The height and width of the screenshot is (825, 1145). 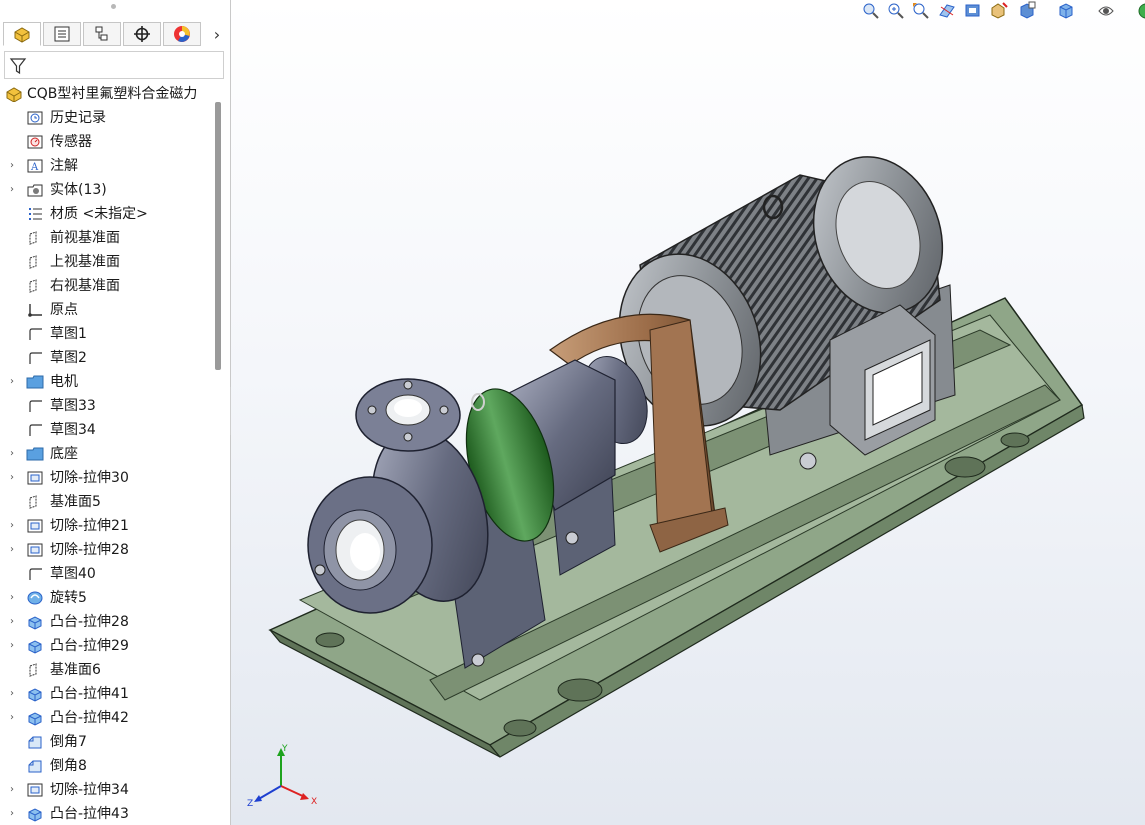 I want to click on manager-tab-bar: ›, so click(x=115, y=35).